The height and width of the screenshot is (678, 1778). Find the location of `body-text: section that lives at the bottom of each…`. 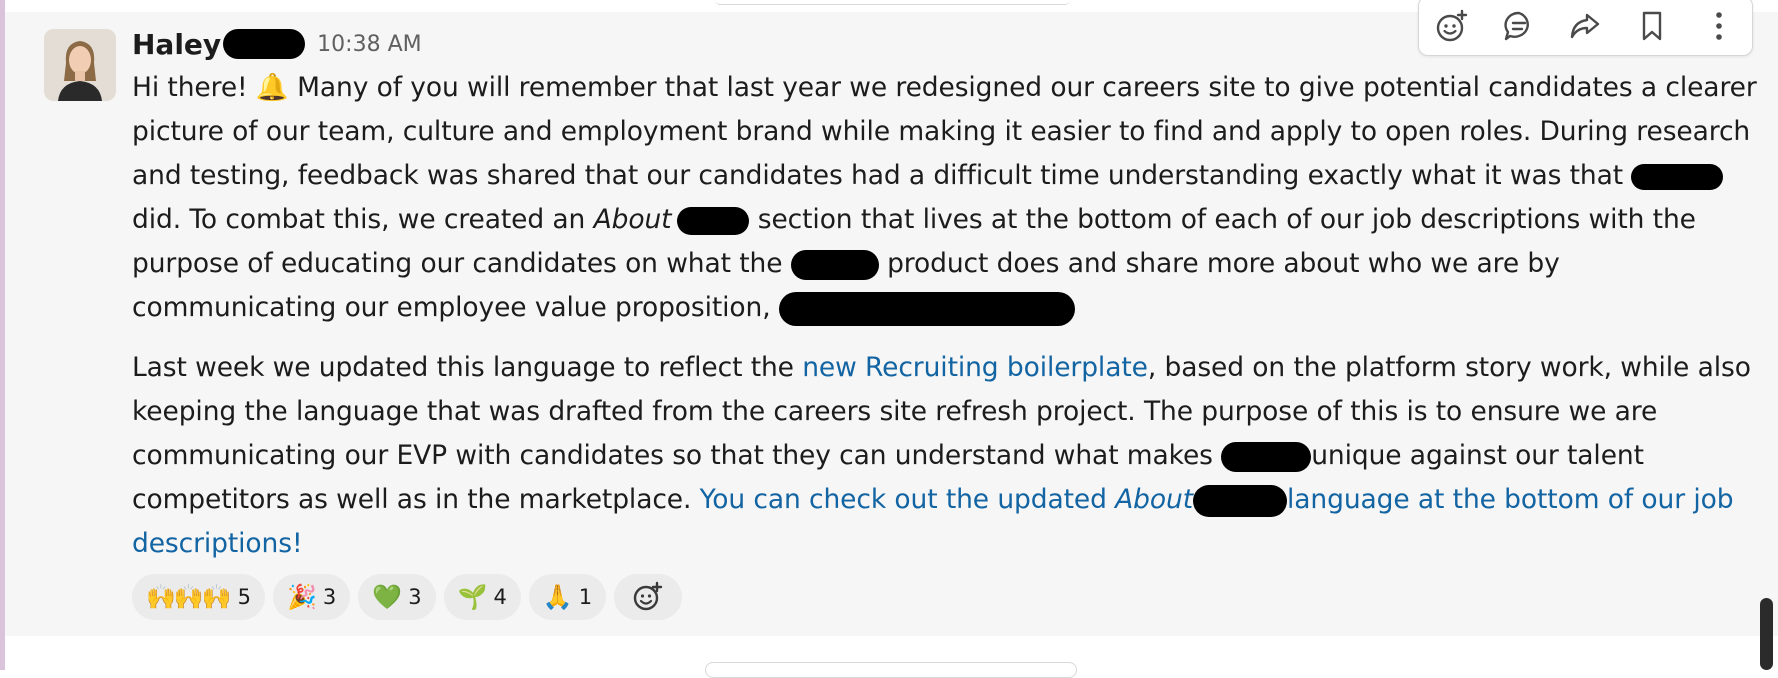

body-text: section that lives at the bottom of each… is located at coordinates (1222, 219).